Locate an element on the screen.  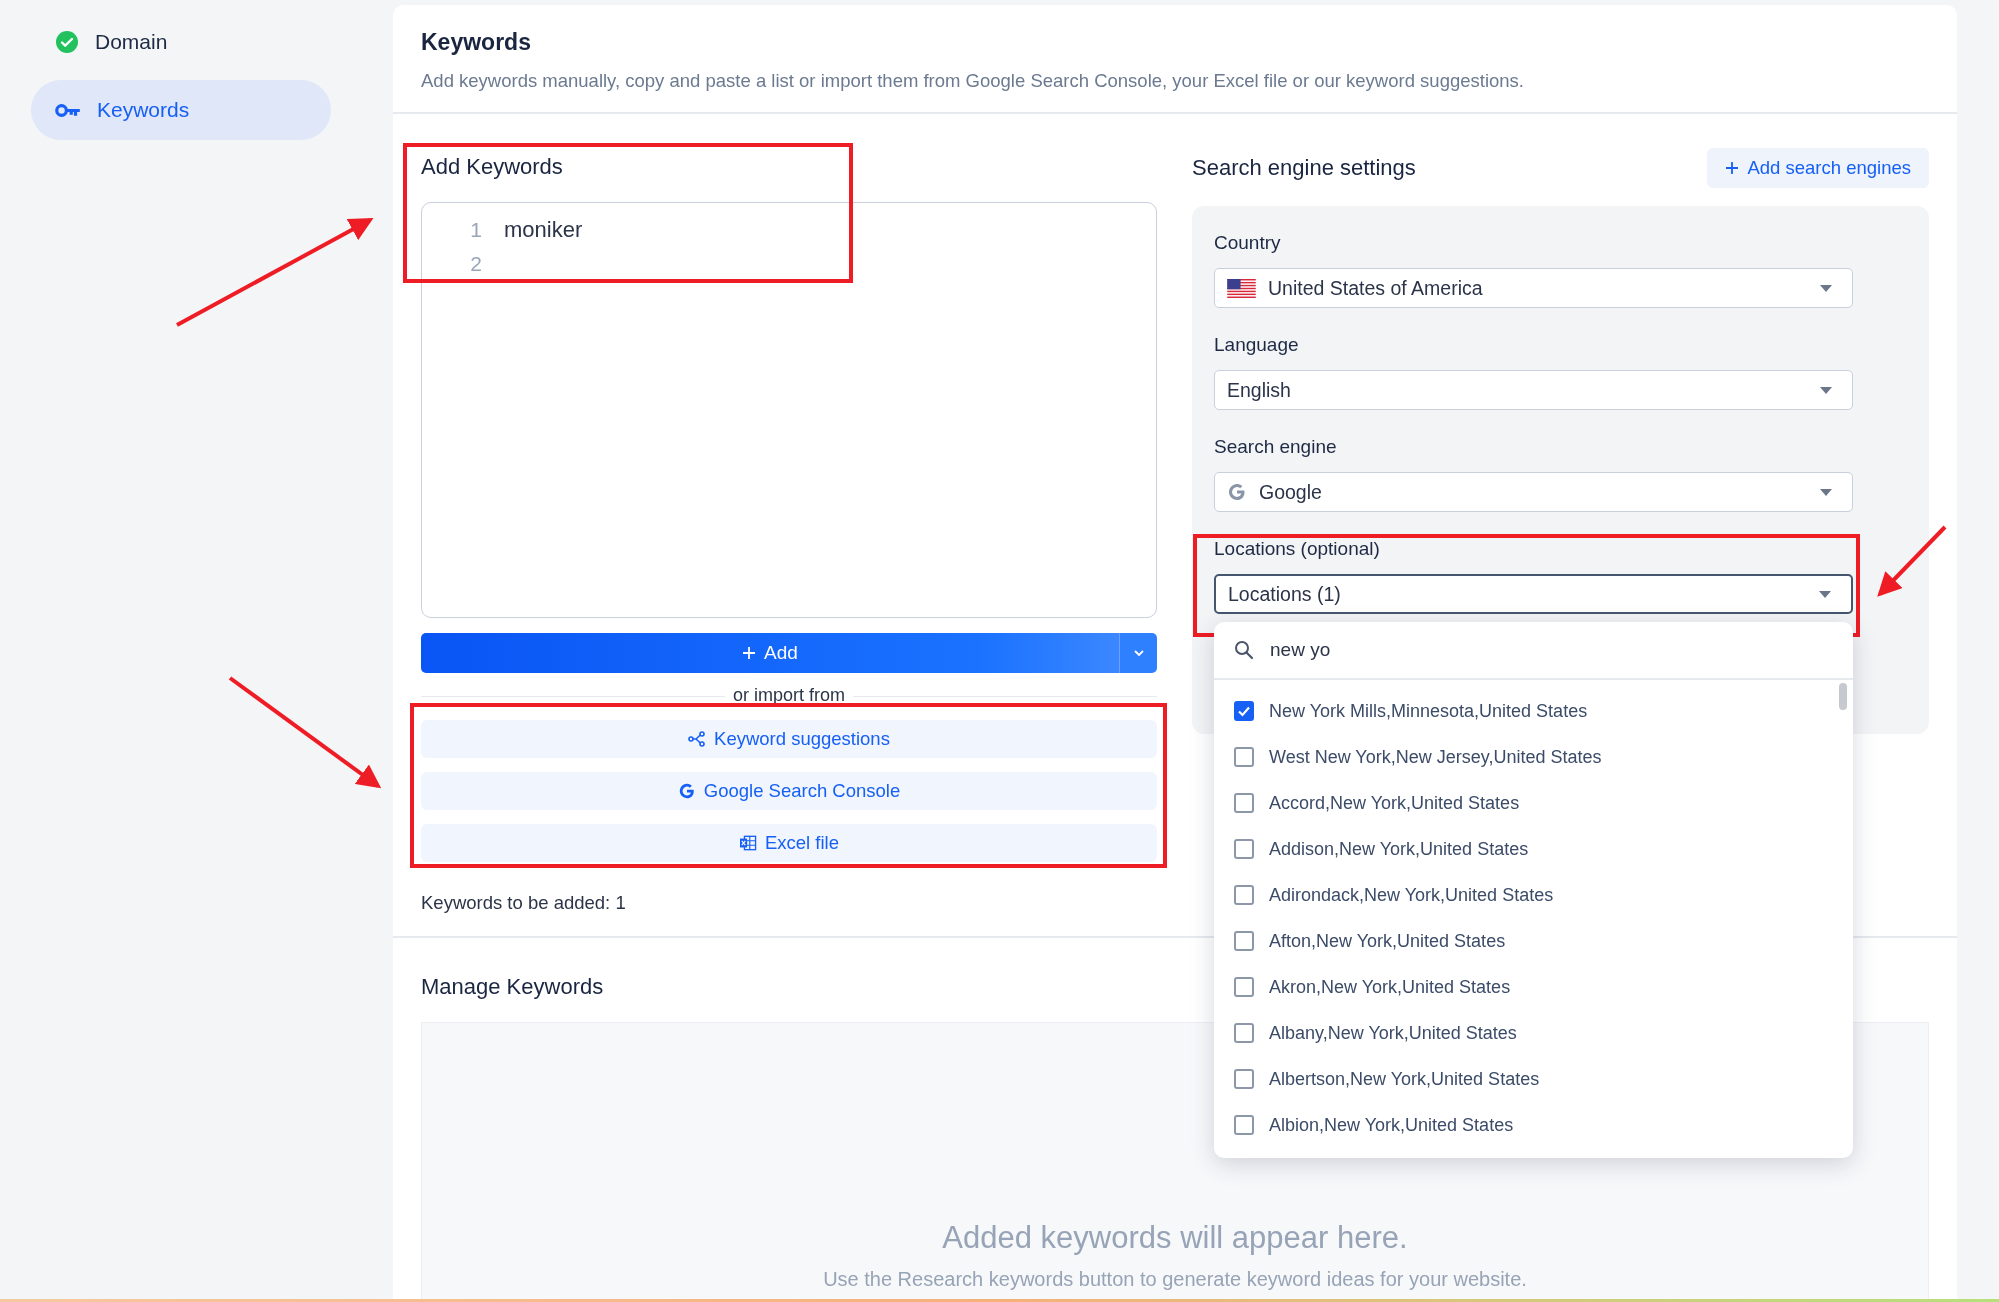
add-button: Add is located at coordinates (770, 653).